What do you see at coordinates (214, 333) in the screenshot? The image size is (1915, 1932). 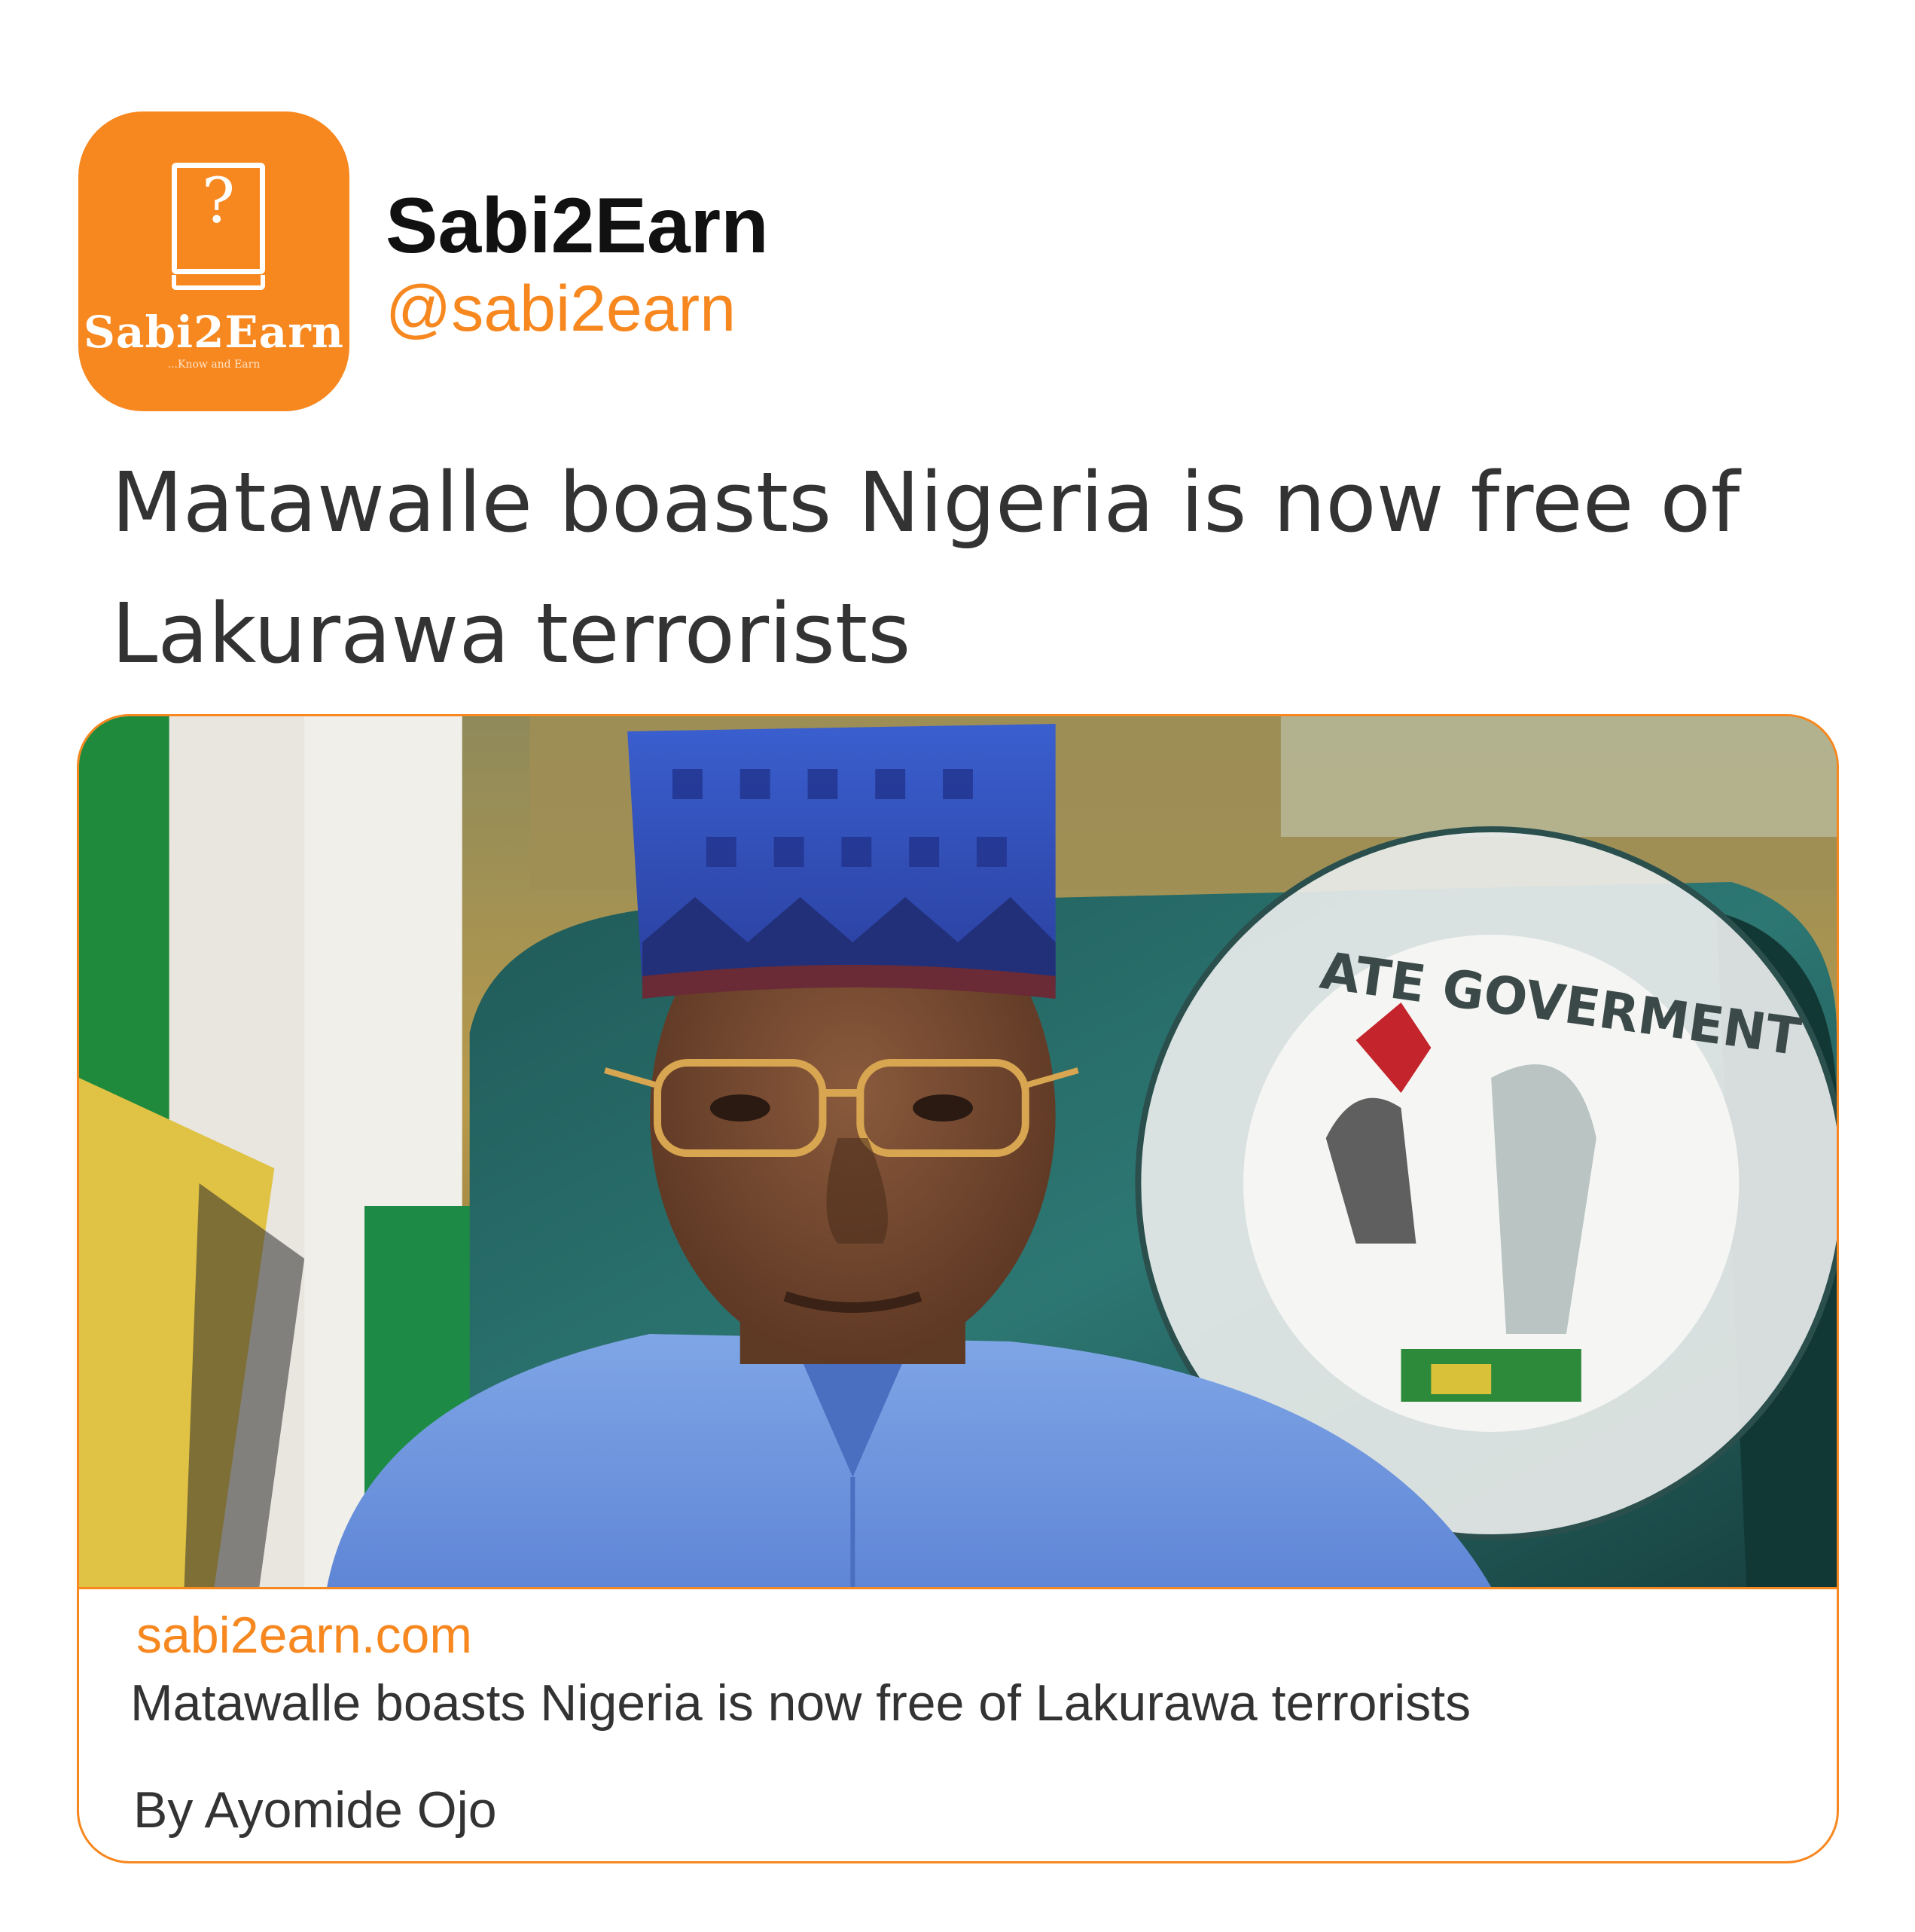 I see `avatar-brand-logo-text: Sabi2Earn` at bounding box center [214, 333].